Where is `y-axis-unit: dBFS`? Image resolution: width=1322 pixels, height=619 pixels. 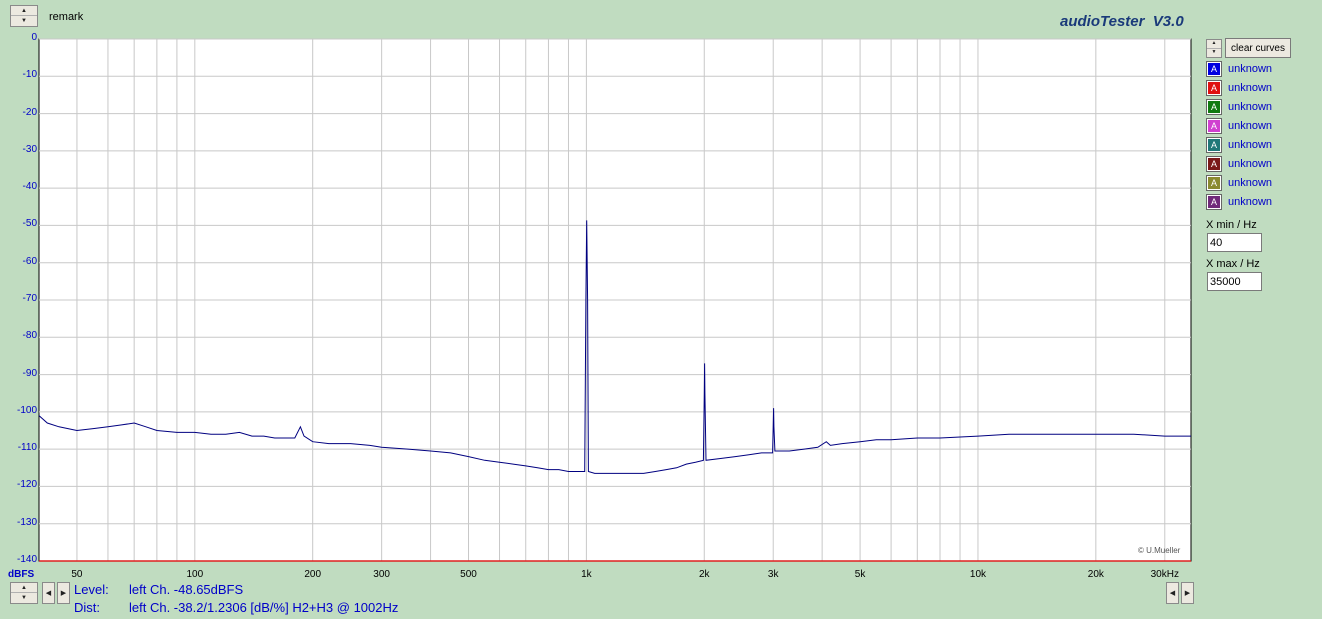
y-axis-unit: dBFS is located at coordinates (21, 574).